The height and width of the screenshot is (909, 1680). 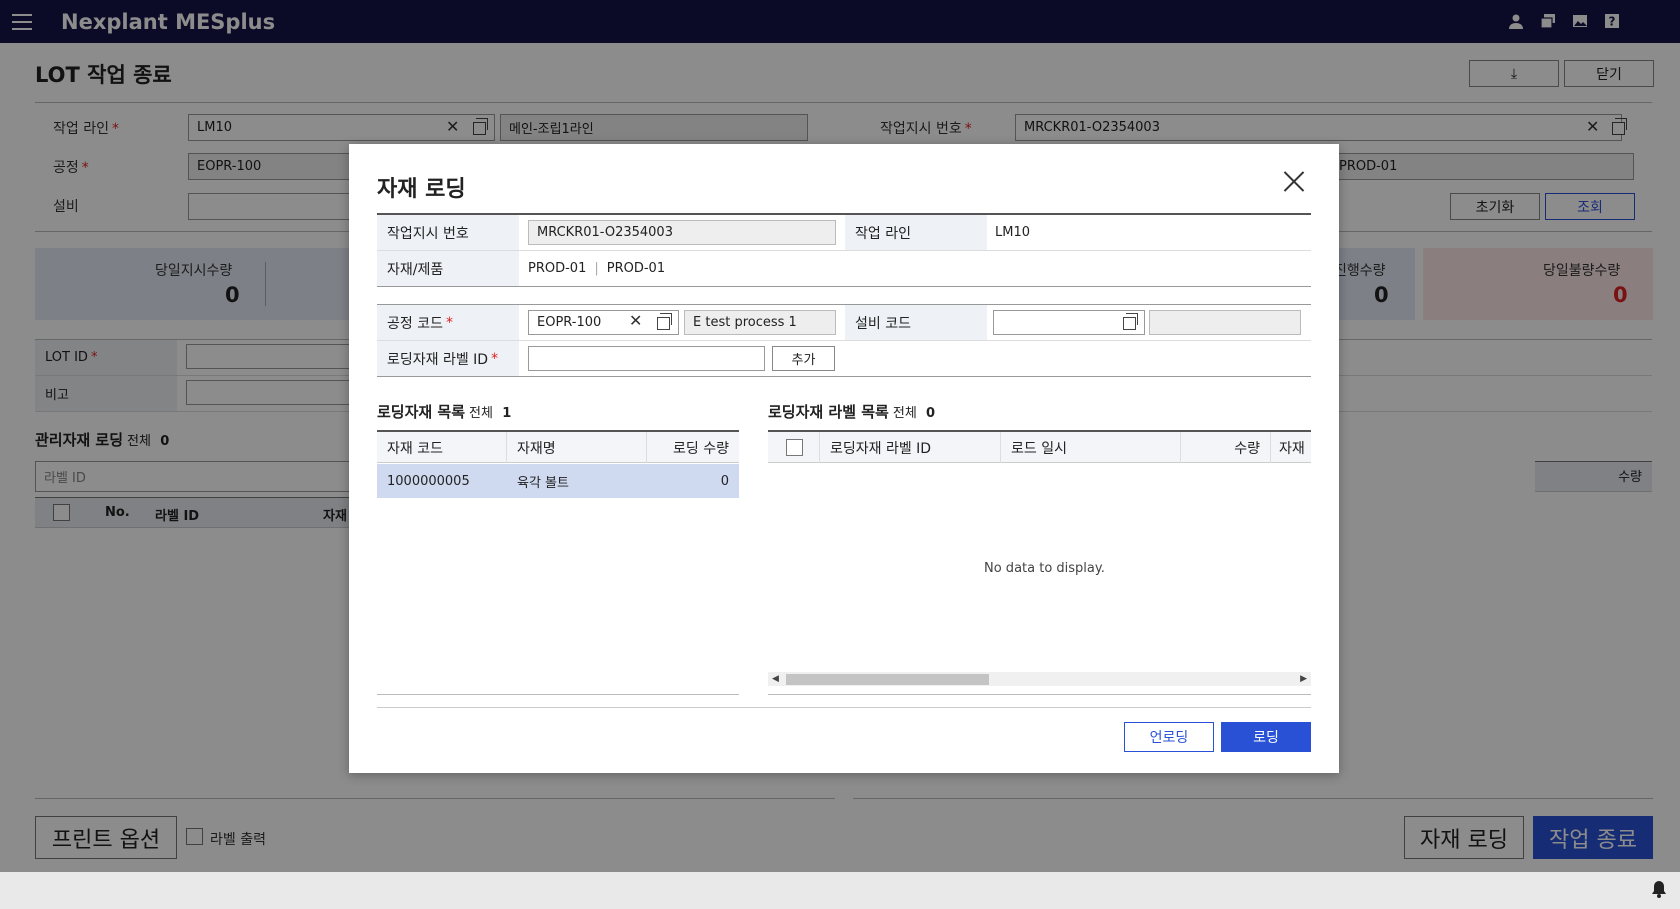 I want to click on add-button: 추가, so click(x=803, y=358).